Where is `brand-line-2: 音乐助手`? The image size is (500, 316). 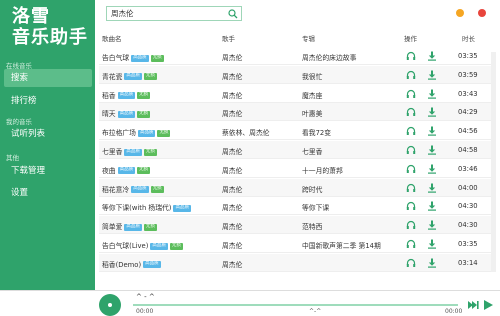 brand-line-2: 音乐助手 is located at coordinates (50, 37).